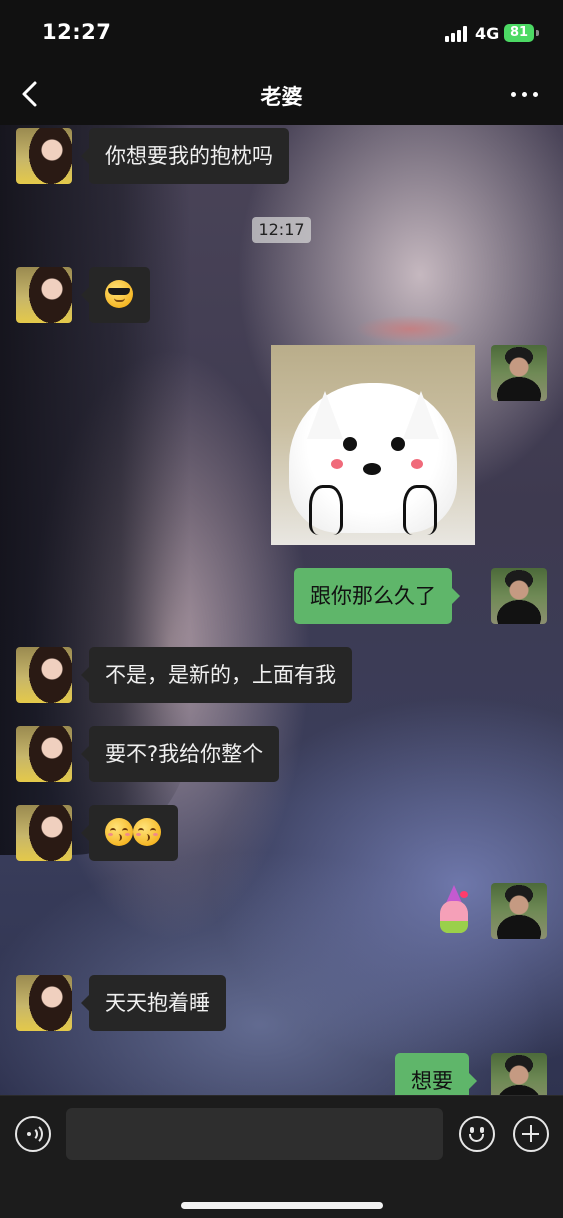  Describe the element at coordinates (282, 1205) in the screenshot. I see `home-indicator` at that location.